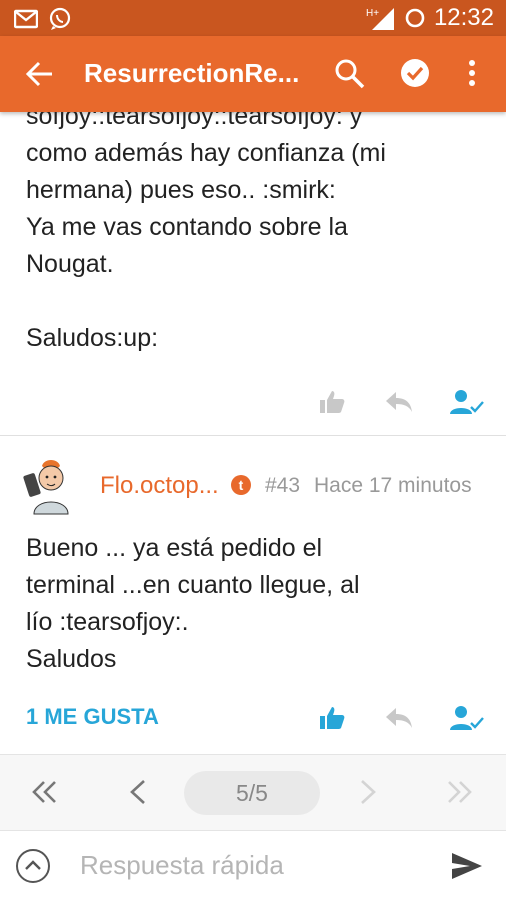 The height and width of the screenshot is (900, 506). I want to click on pagination-bar: 5/5, so click(253, 792).